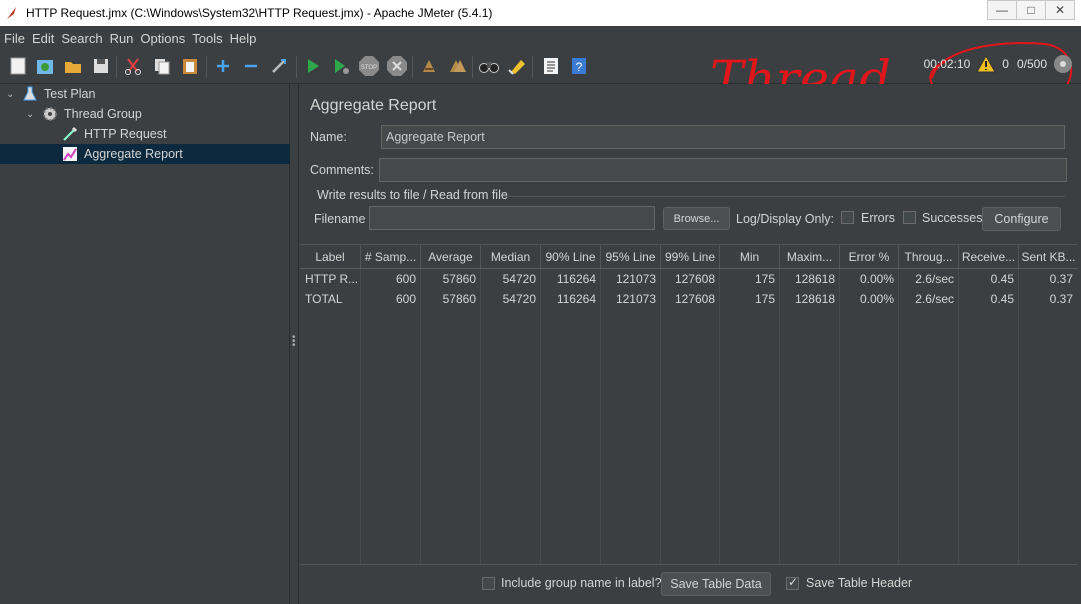 Image resolution: width=1081 pixels, height=604 pixels. What do you see at coordinates (313, 66) in the screenshot?
I see `start-icon` at bounding box center [313, 66].